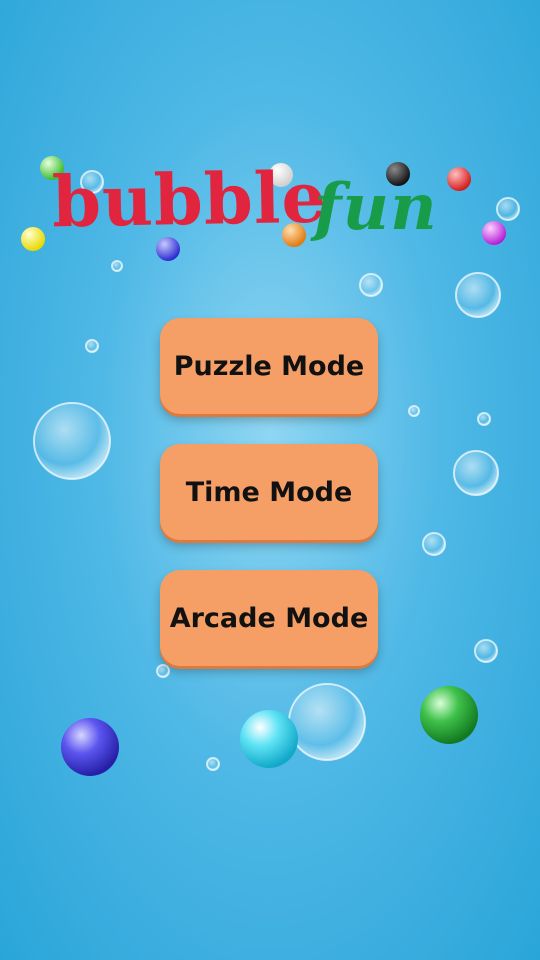 Image resolution: width=540 pixels, height=960 pixels. What do you see at coordinates (269, 492) in the screenshot?
I see `time-mode-button: Time Mode` at bounding box center [269, 492].